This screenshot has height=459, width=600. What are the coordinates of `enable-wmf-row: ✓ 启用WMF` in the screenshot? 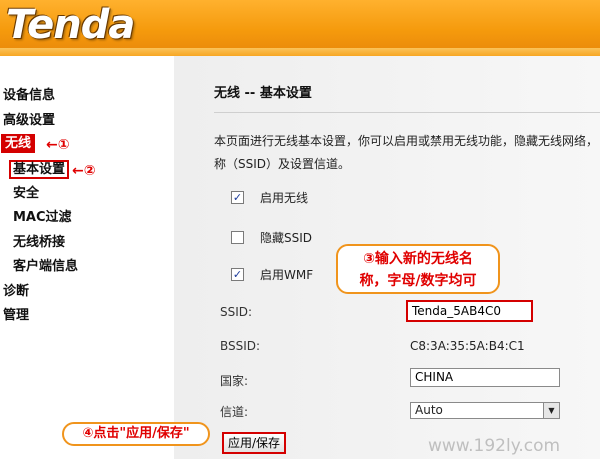 It's located at (272, 274).